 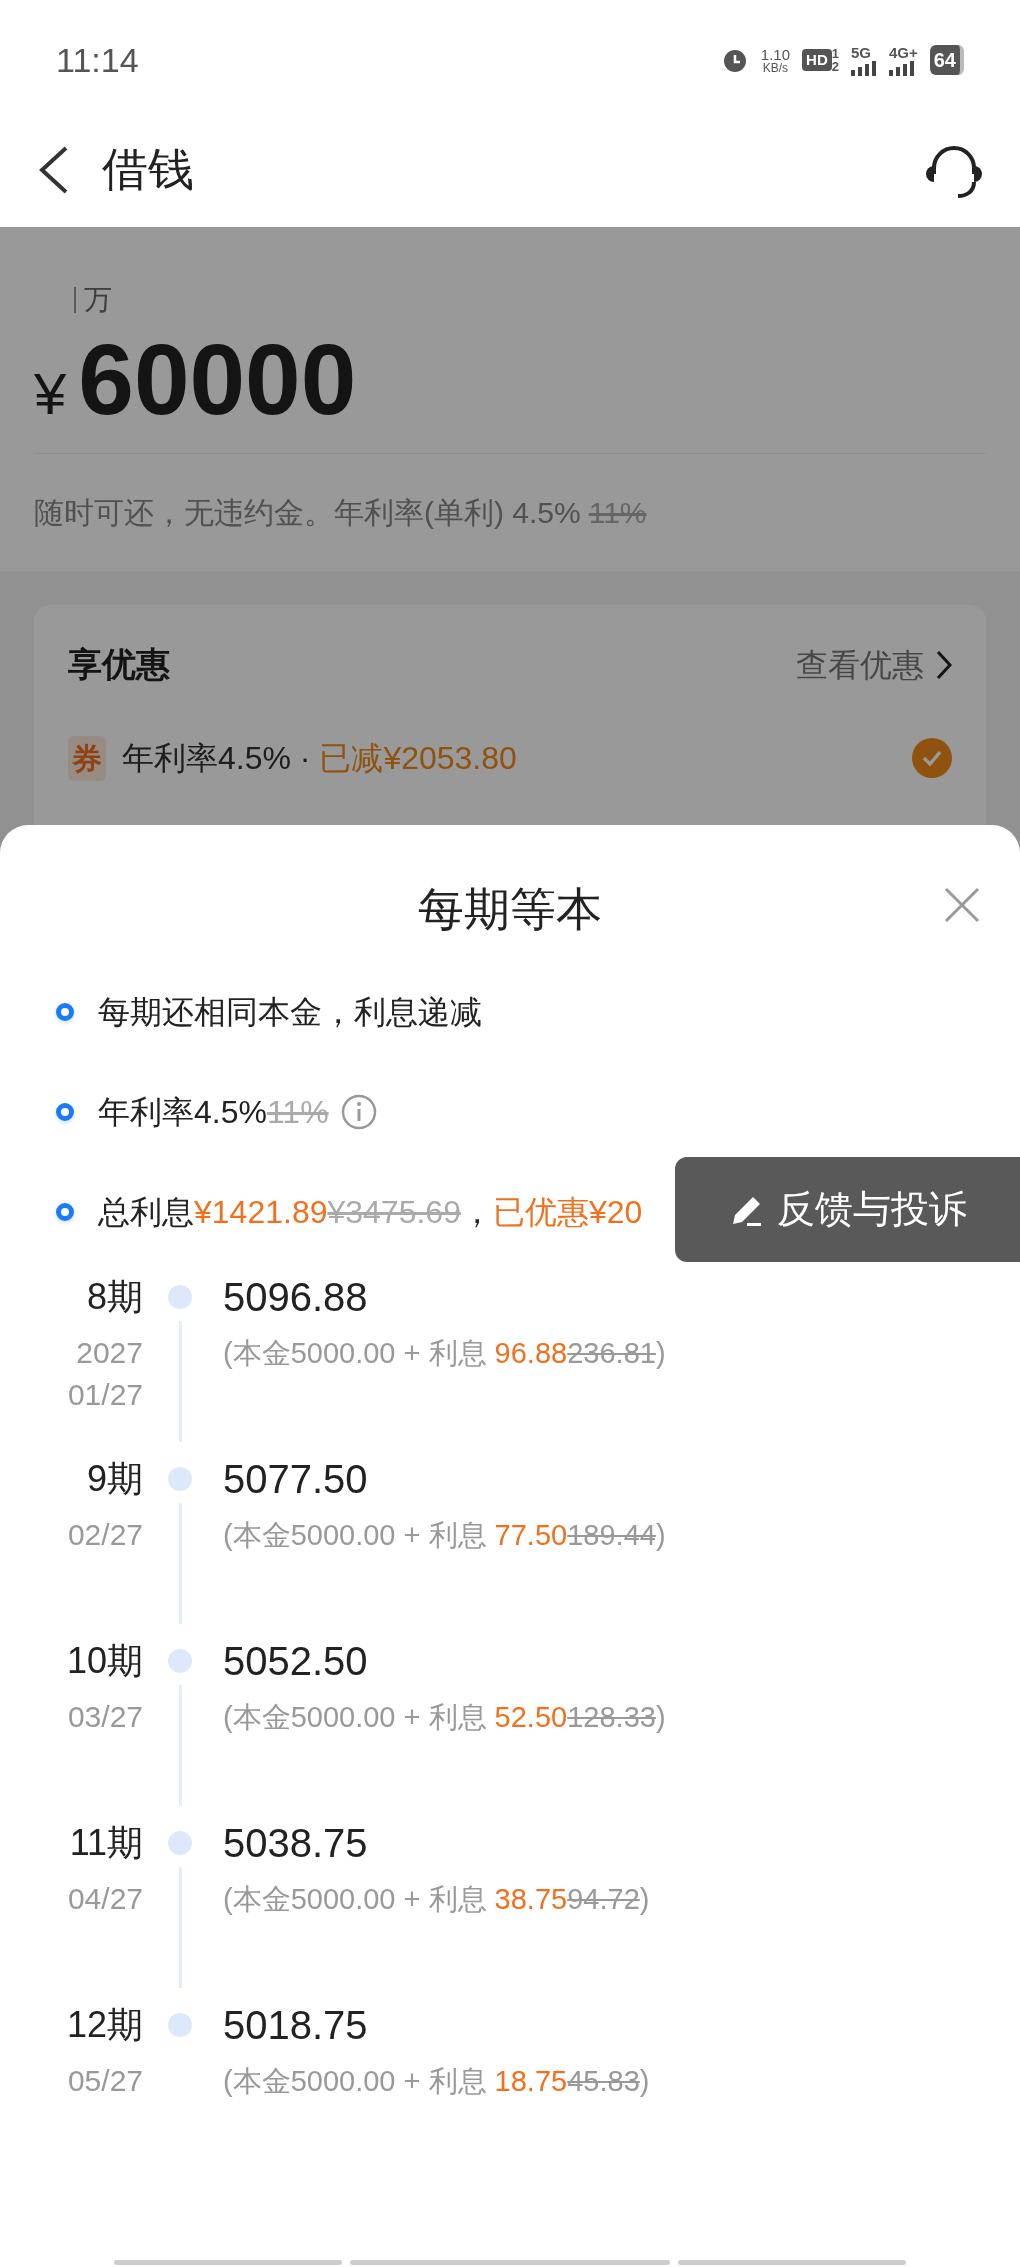 What do you see at coordinates (296, 2025) in the screenshot?
I see `payment-amount: 5018.75` at bounding box center [296, 2025].